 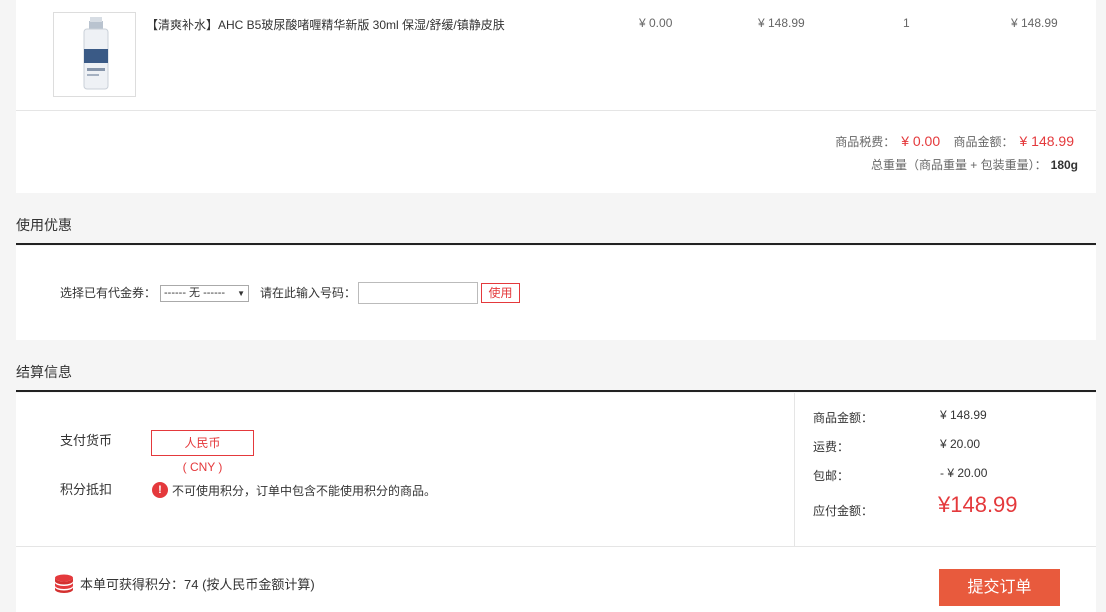 What do you see at coordinates (202, 443) in the screenshot?
I see `currency-option: 人民币` at bounding box center [202, 443].